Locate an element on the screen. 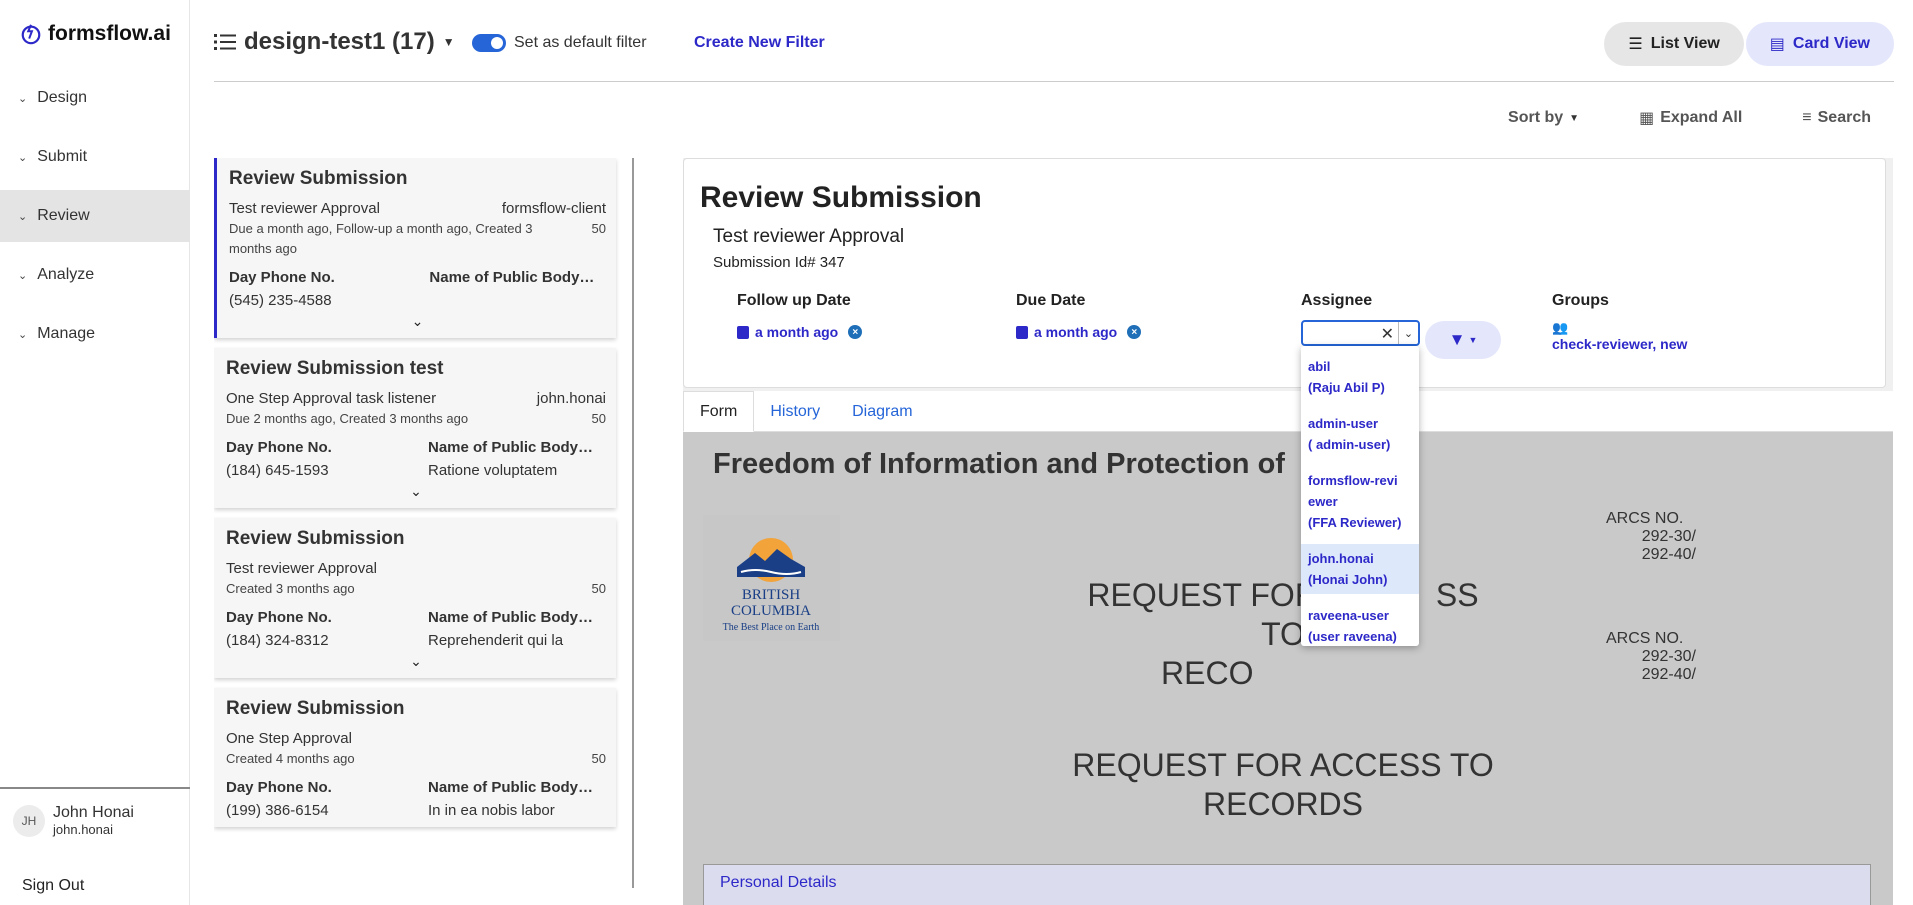 This screenshot has height=905, width=1913. request-title-line: RECORDS is located at coordinates (1282, 804).